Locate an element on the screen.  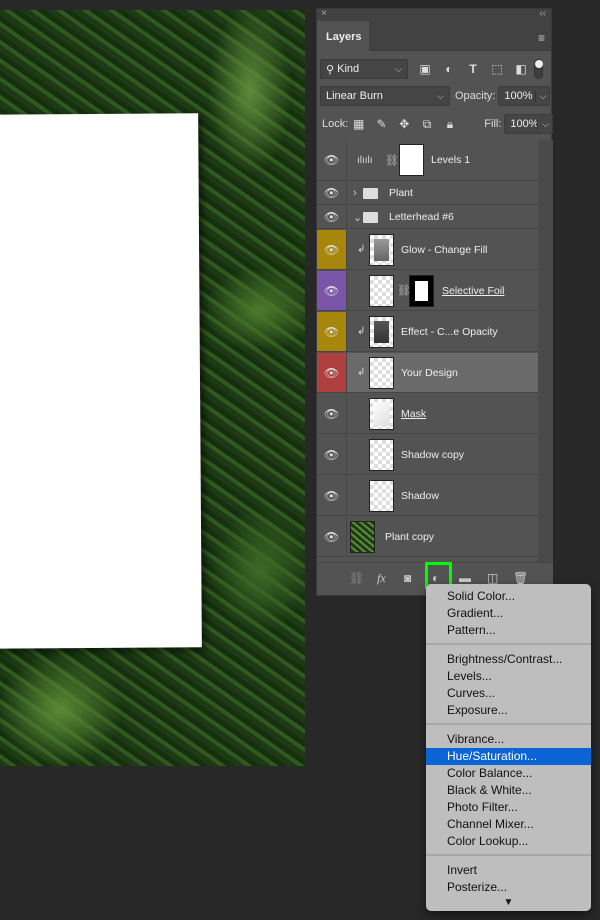
close-icon: × is located at coordinates (324, 13).